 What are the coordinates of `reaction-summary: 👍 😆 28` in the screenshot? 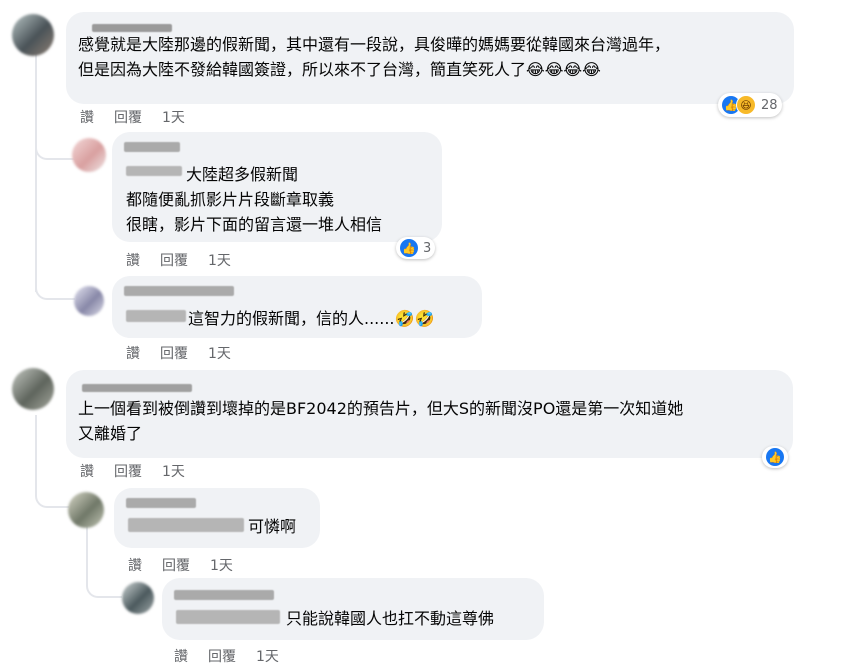 It's located at (750, 105).